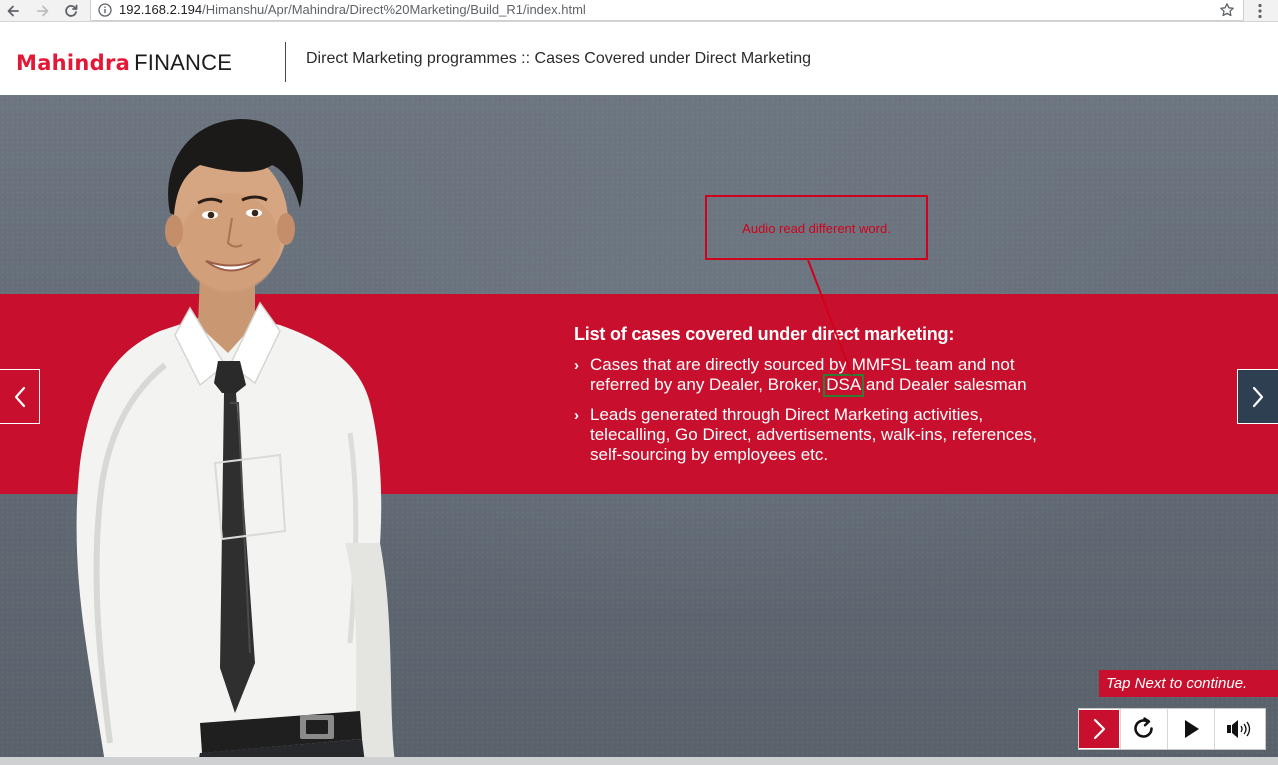  I want to click on highlighted-word: DSA, so click(844, 385).